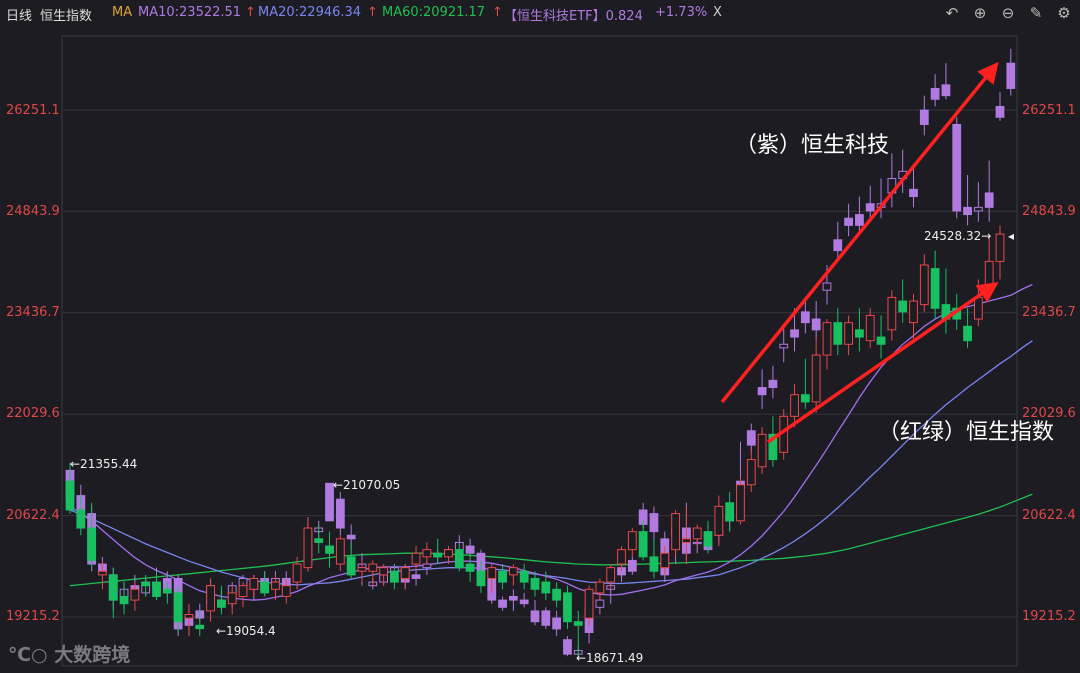 The image size is (1080, 673). Describe the element at coordinates (1049, 211) in the screenshot. I see `right-tick: 24843.9` at that location.